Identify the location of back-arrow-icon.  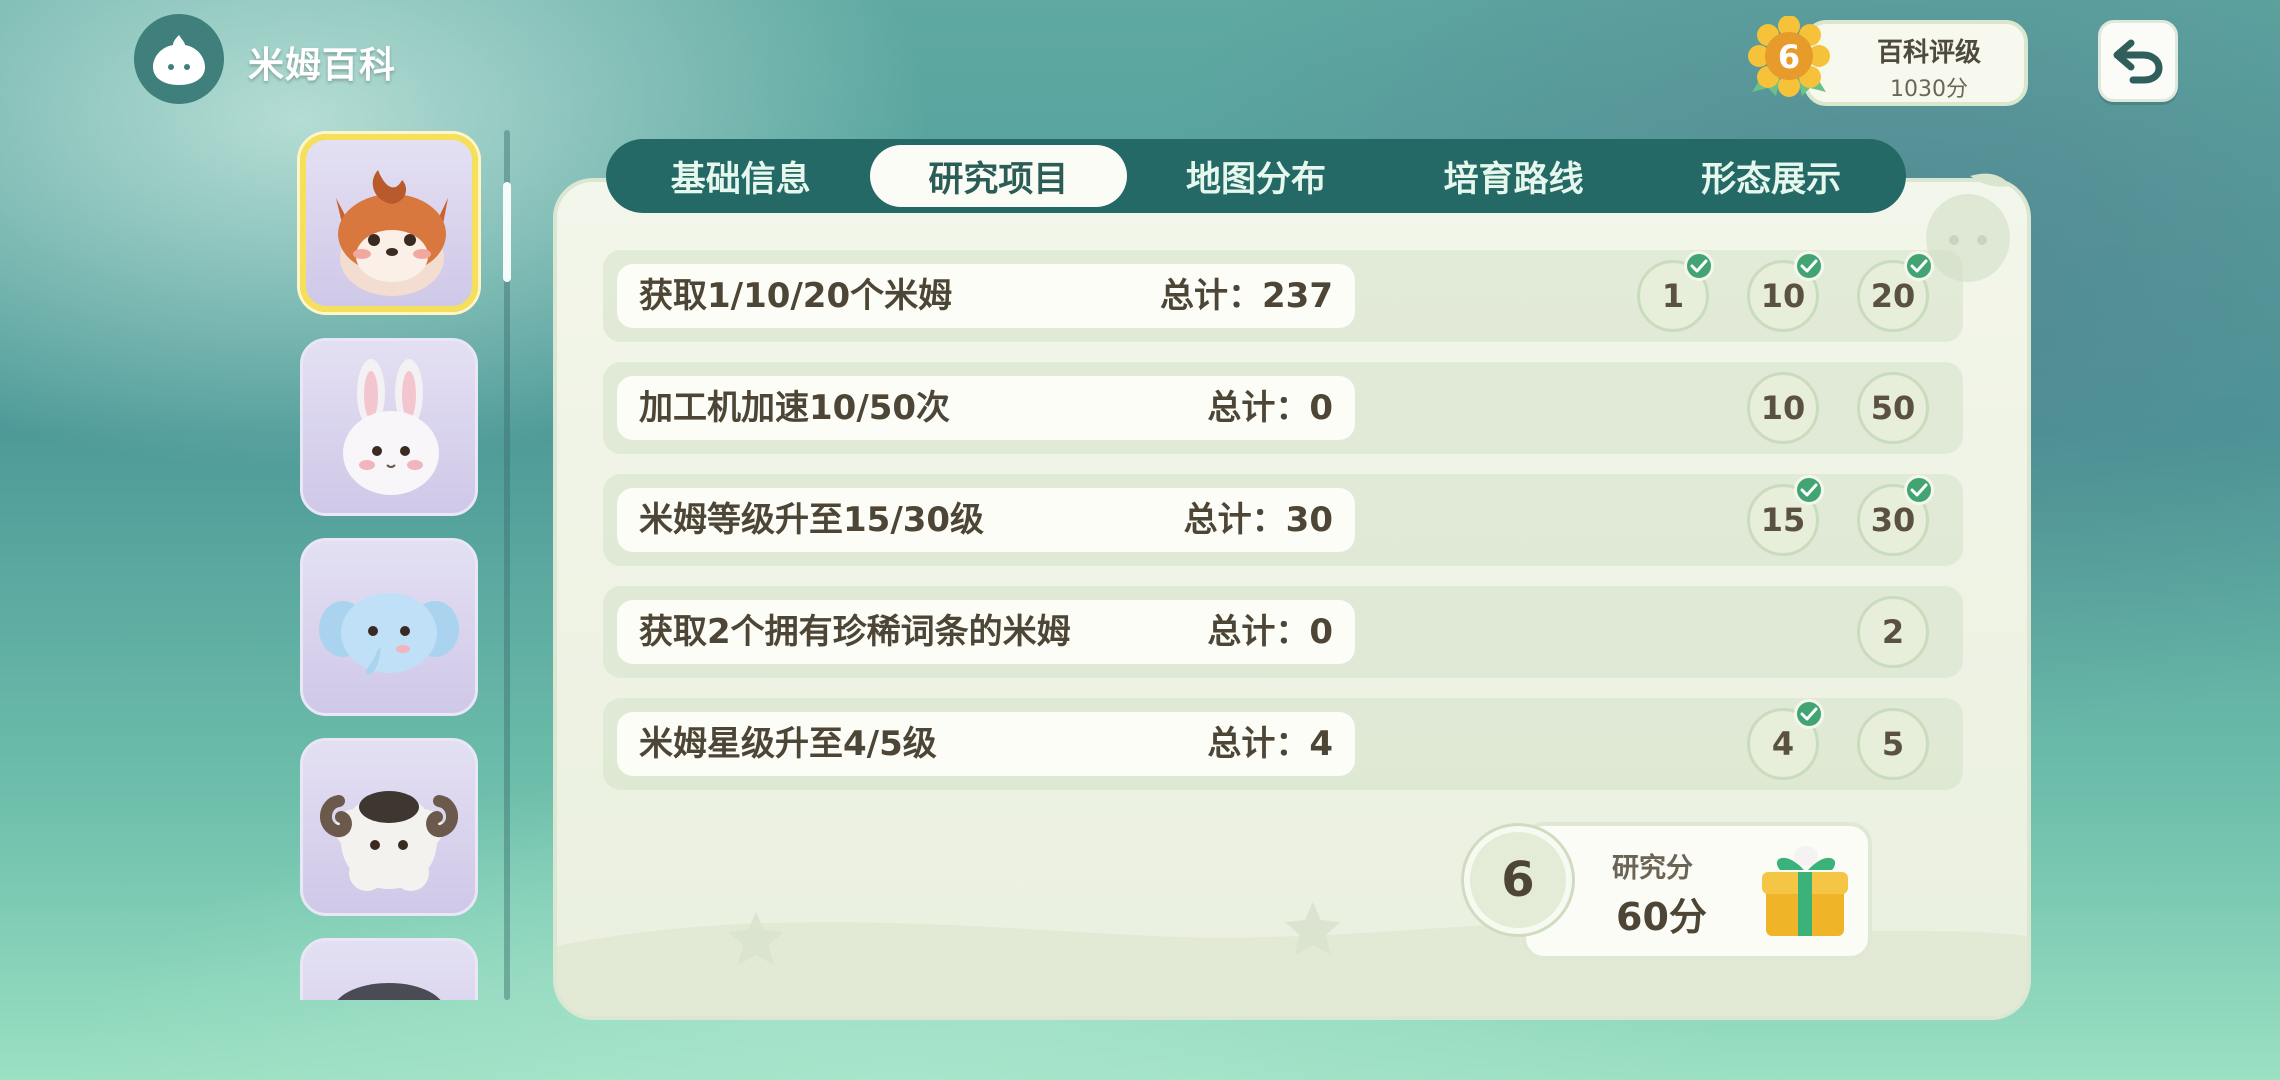
(2138, 61).